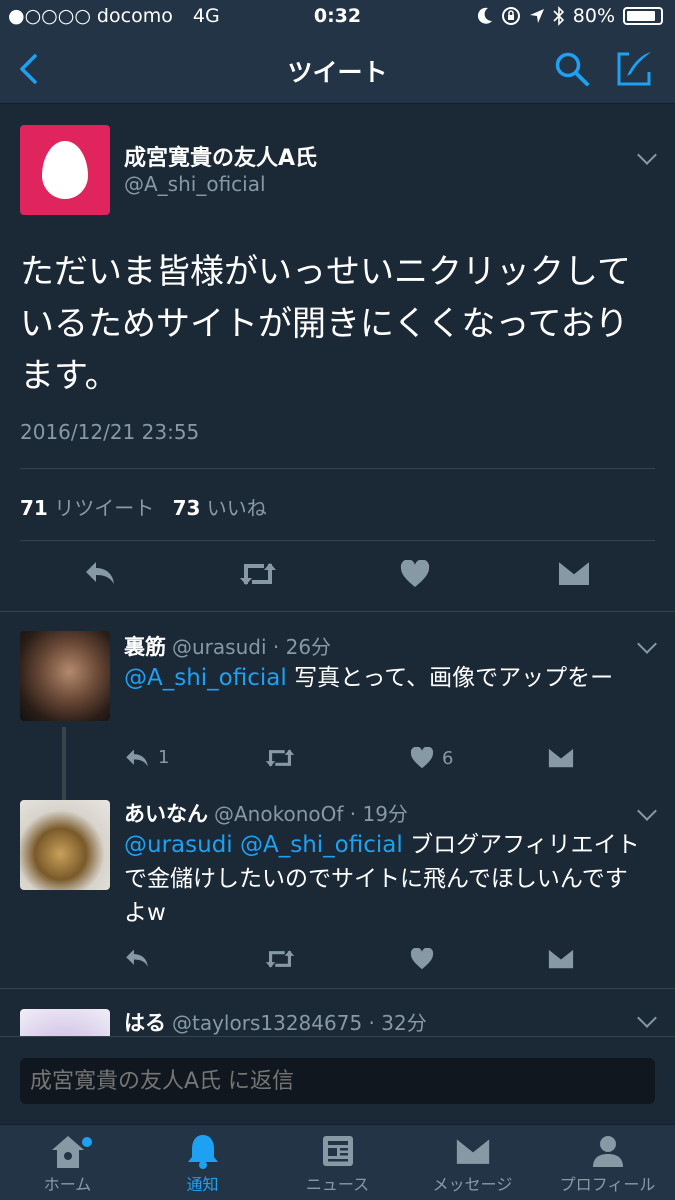  Describe the element at coordinates (607, 1184) in the screenshot. I see `tab-label: プロフィール` at that location.